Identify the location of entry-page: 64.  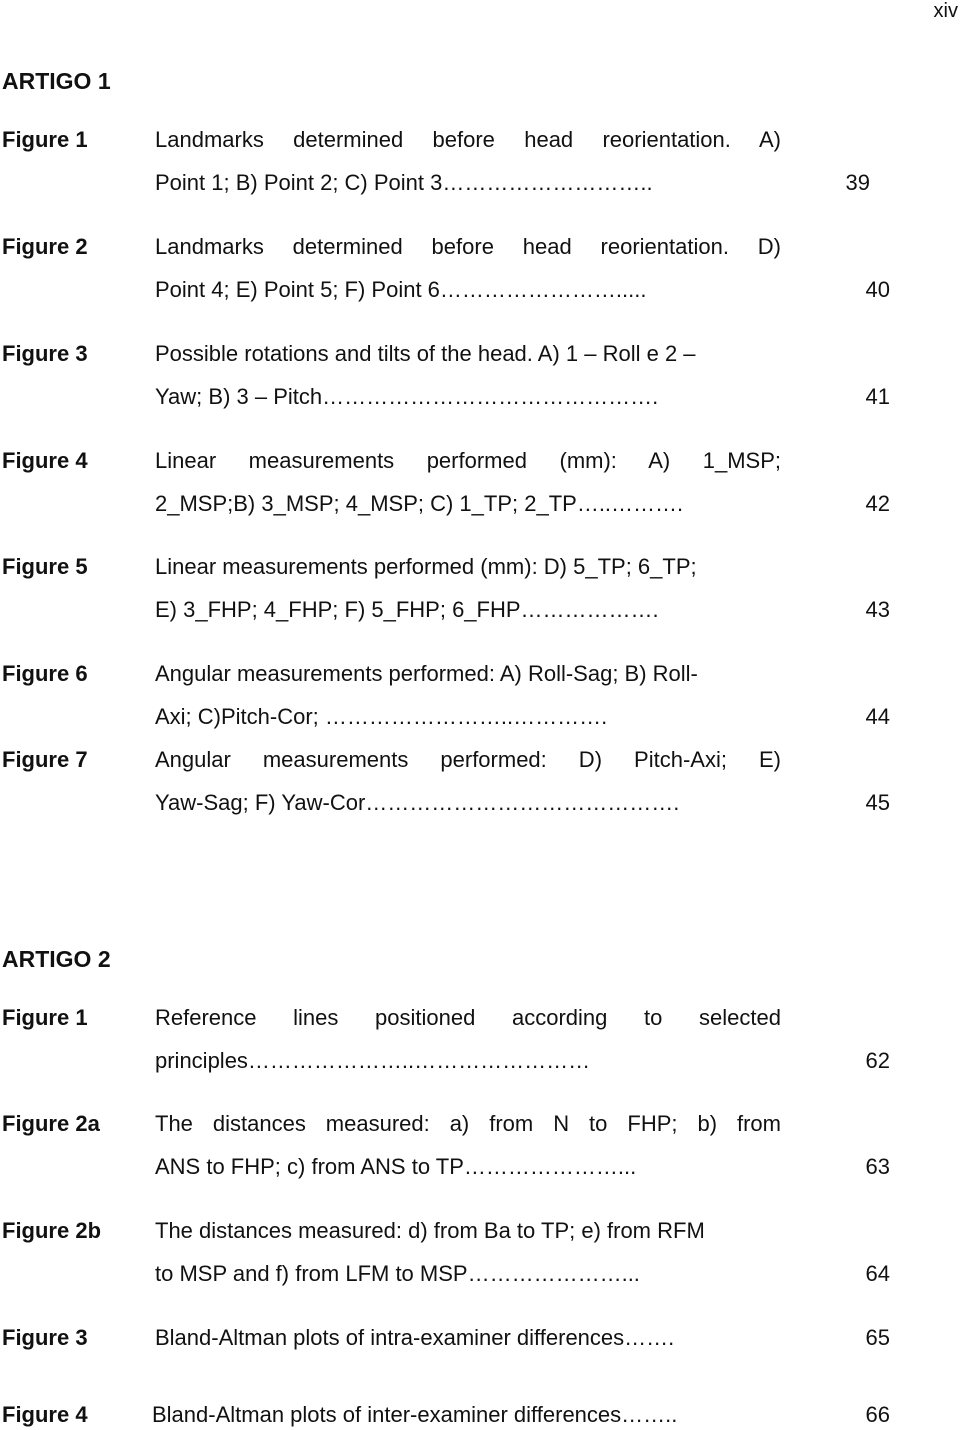
(877, 1273).